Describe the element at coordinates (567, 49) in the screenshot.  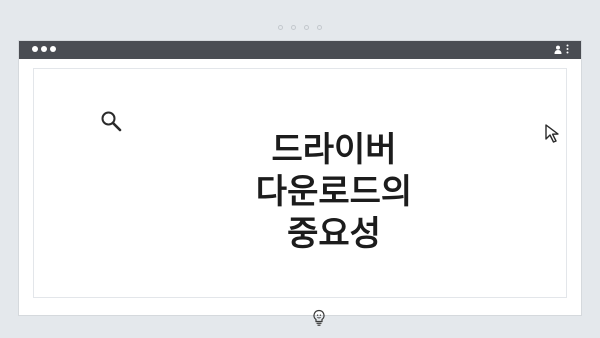
I see `kebab-menu-icon` at that location.